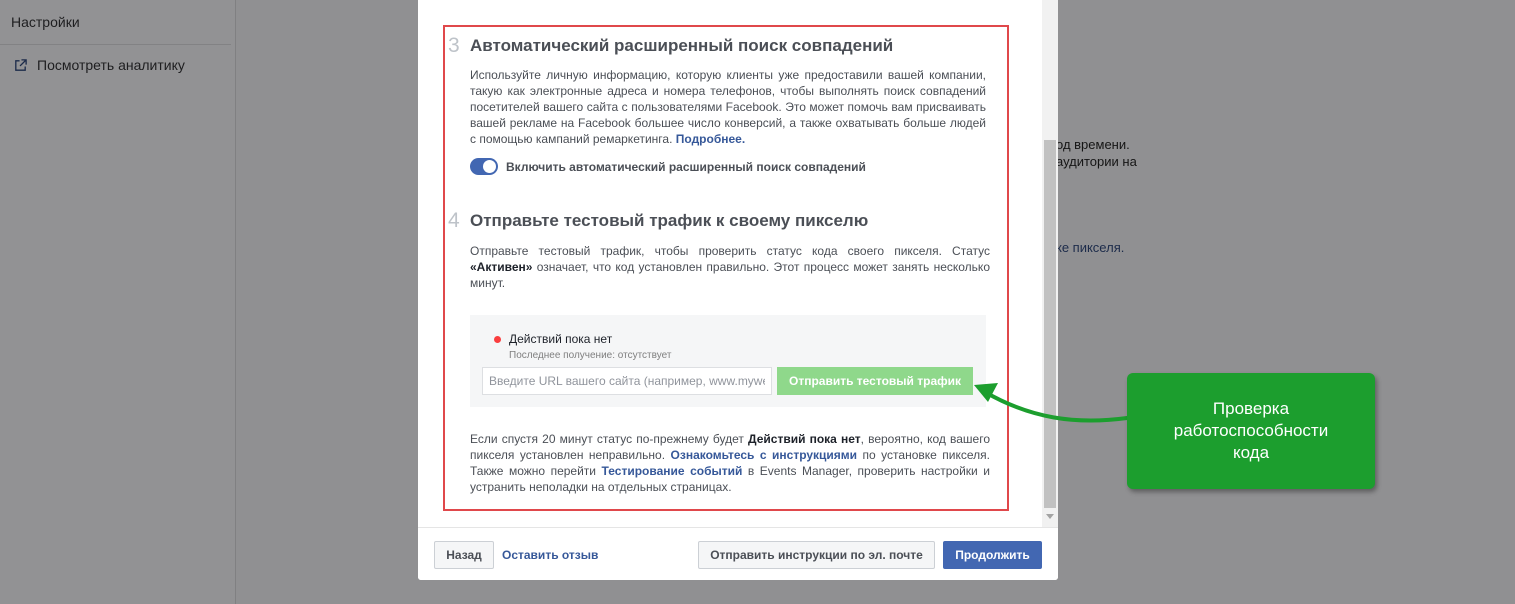 The width and height of the screenshot is (1515, 604). I want to click on sidebar-item-settings: Настройки, so click(45, 22).